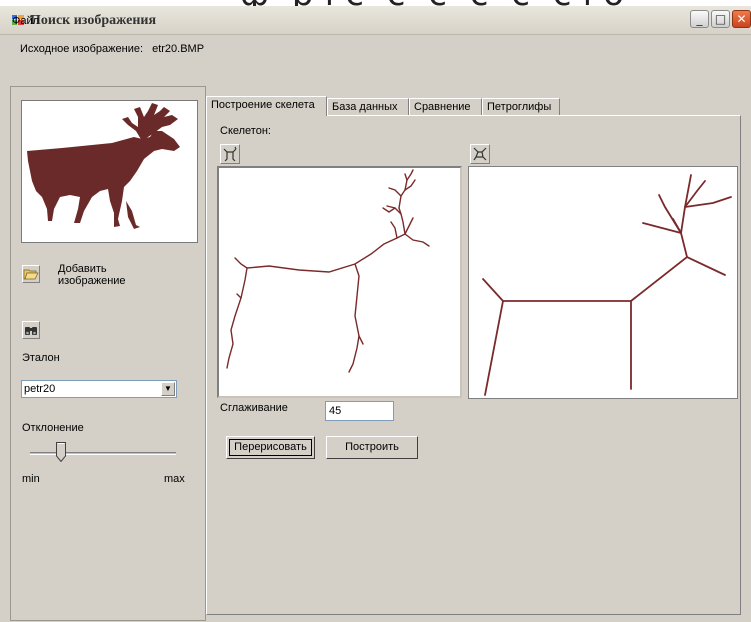 The image size is (751, 622). What do you see at coordinates (328, 271) in the screenshot?
I see `skeleton-drawing-left` at bounding box center [328, 271].